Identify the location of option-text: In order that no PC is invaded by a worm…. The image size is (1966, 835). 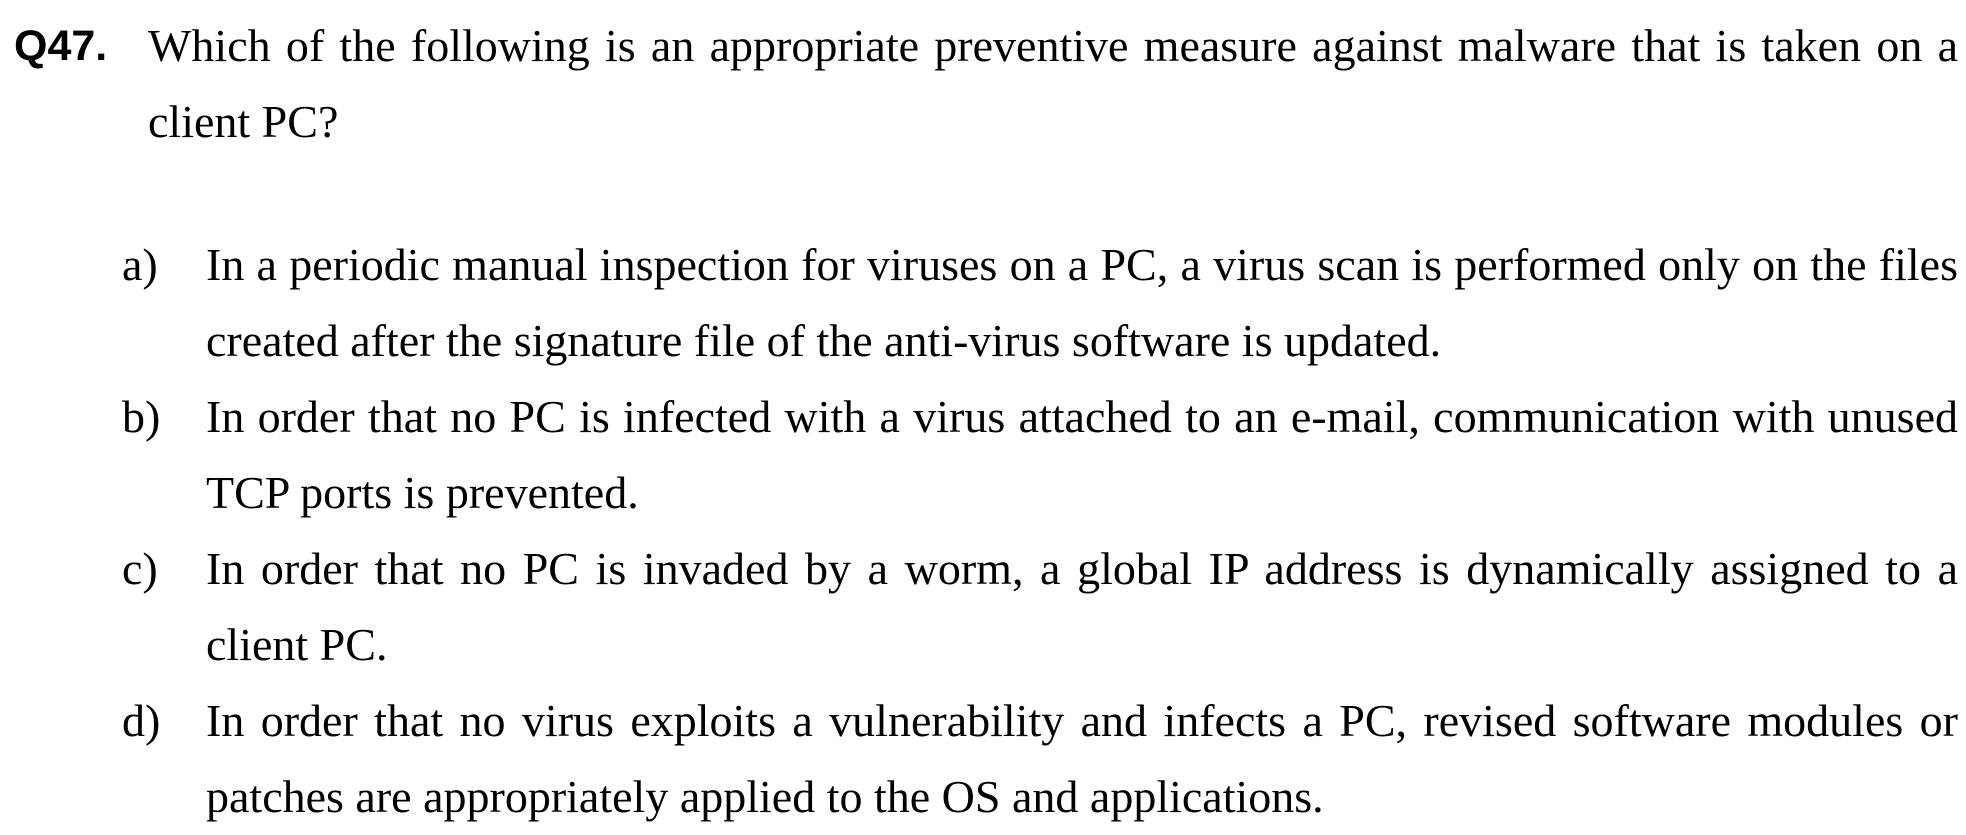
(1082, 606).